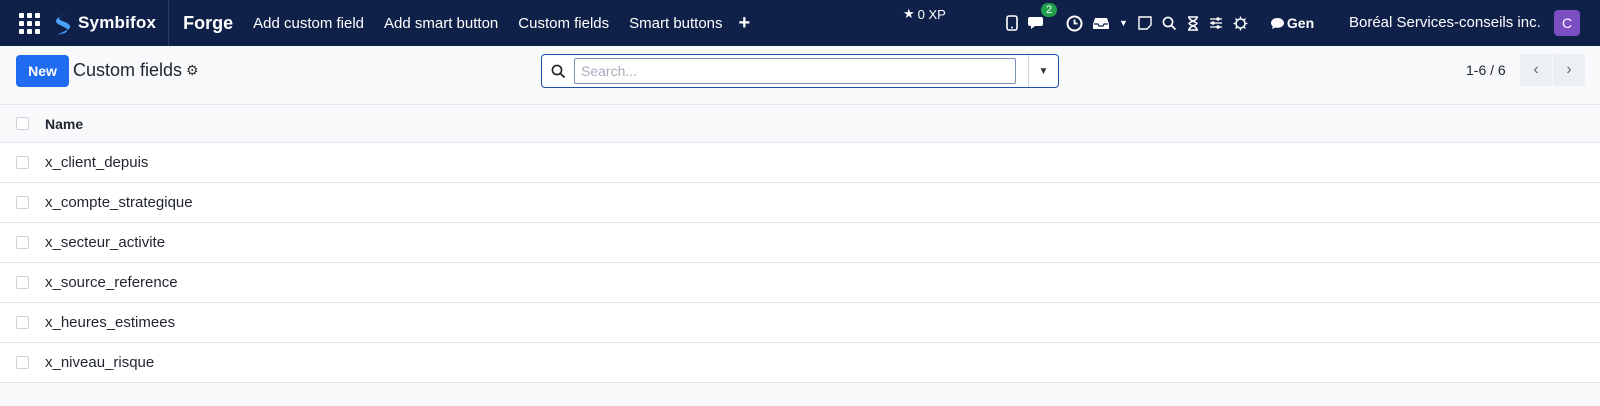  Describe the element at coordinates (800, 163) in the screenshot. I see `table-row: x_client_depuis` at that location.